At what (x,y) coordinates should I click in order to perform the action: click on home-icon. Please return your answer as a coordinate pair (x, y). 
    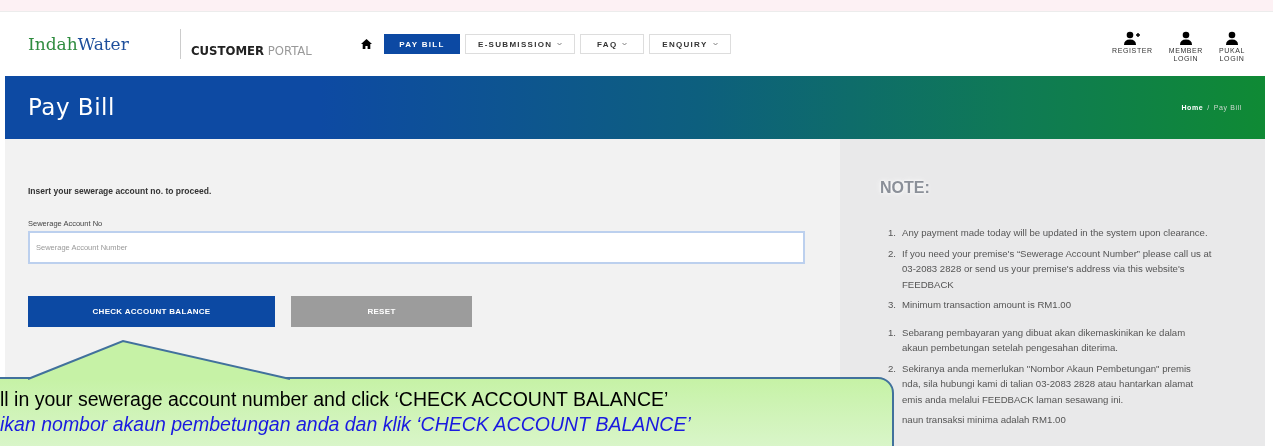
    Looking at the image, I should click on (366, 44).